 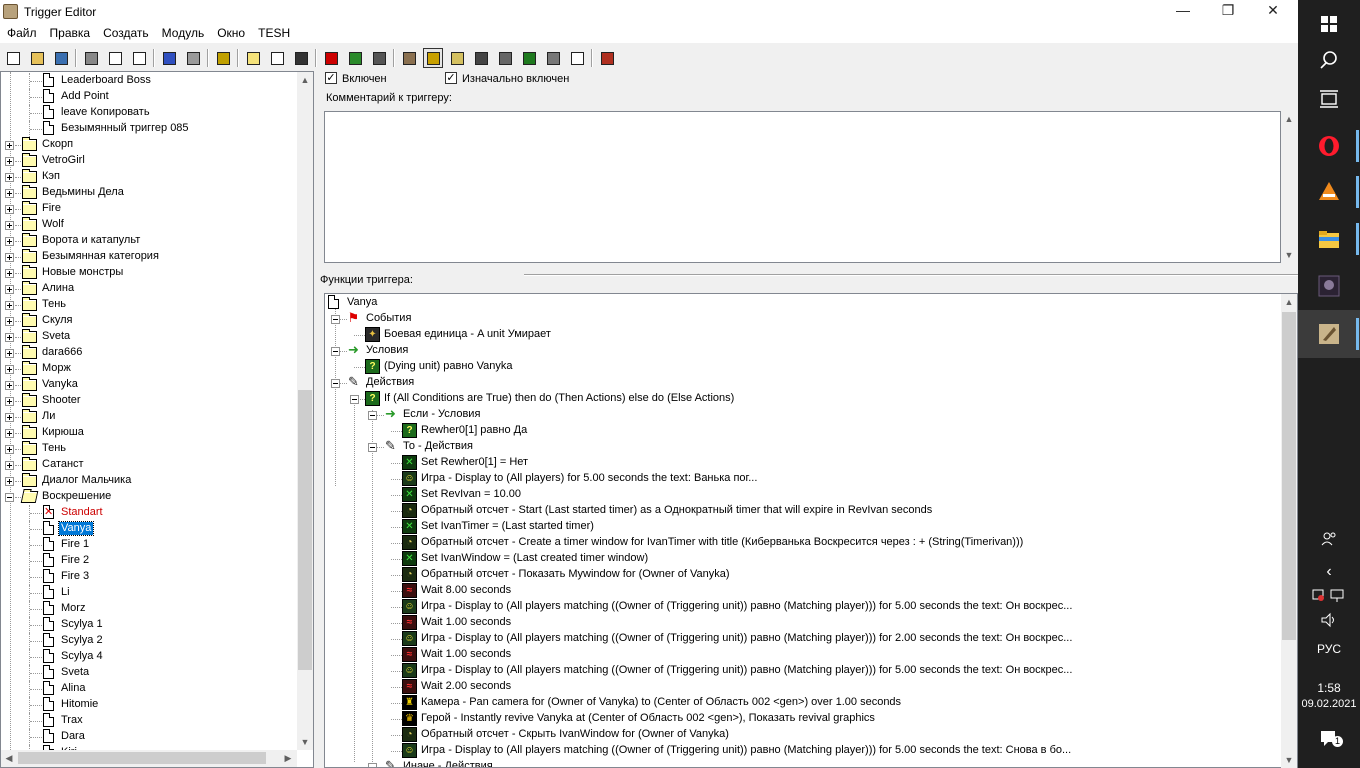 I want to click on vlc-taskbar-button, so click(x=1329, y=192).